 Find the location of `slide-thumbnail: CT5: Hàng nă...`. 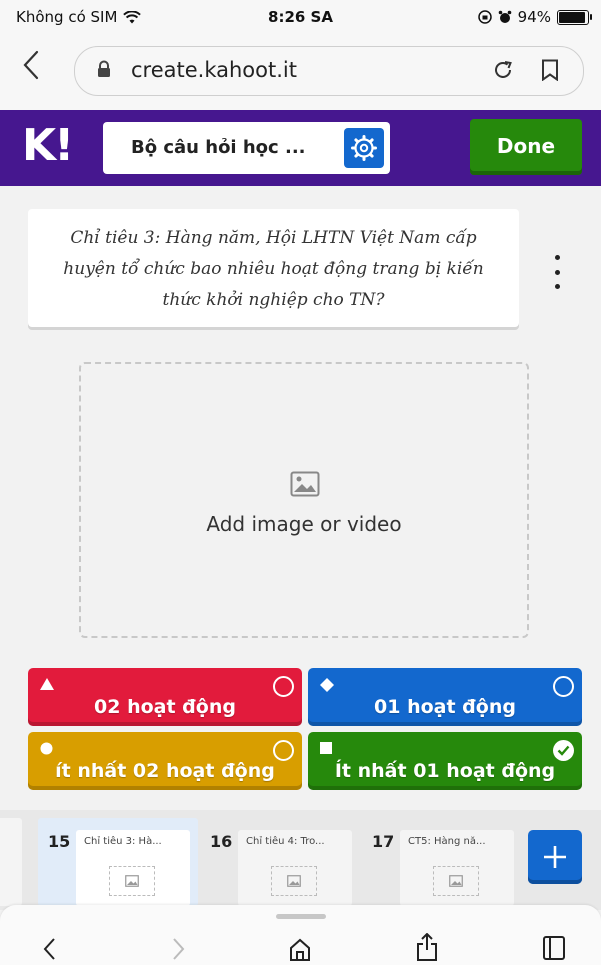

slide-thumbnail: CT5: Hàng nă... is located at coordinates (457, 868).